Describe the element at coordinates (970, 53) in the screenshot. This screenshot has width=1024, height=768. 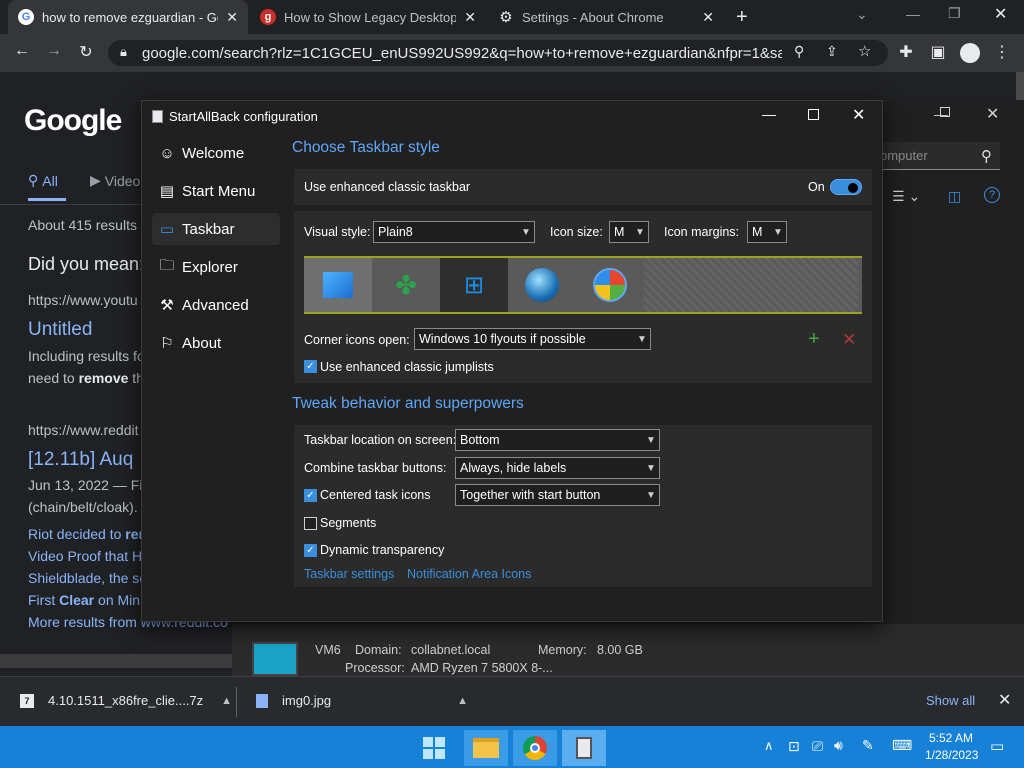
I see `profile-avatar` at that location.